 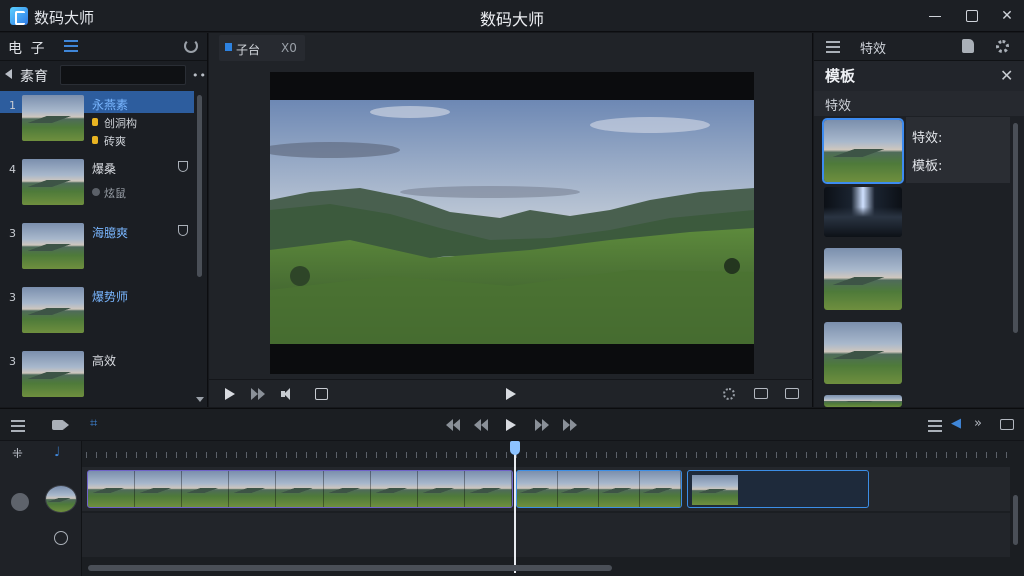 I want to click on rewind-icon, so click(x=480, y=425).